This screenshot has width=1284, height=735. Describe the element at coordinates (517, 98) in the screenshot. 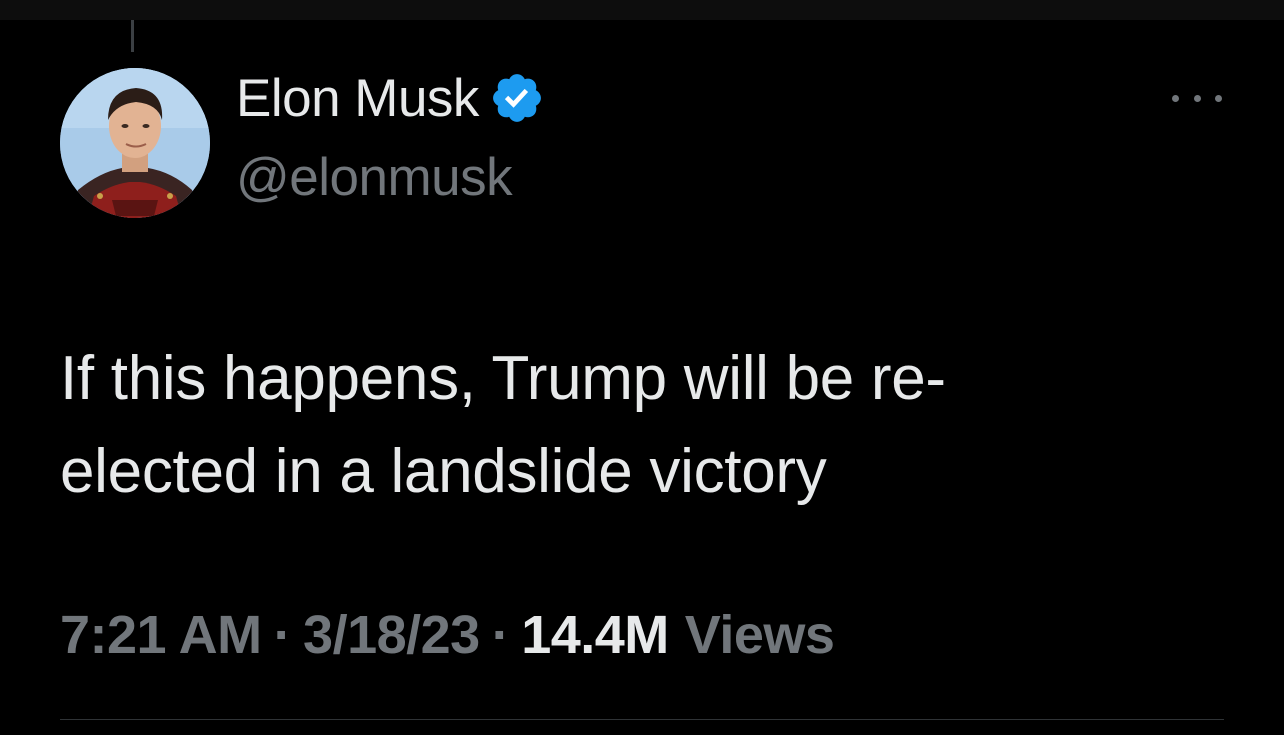

I see `verified-badge-icon` at that location.